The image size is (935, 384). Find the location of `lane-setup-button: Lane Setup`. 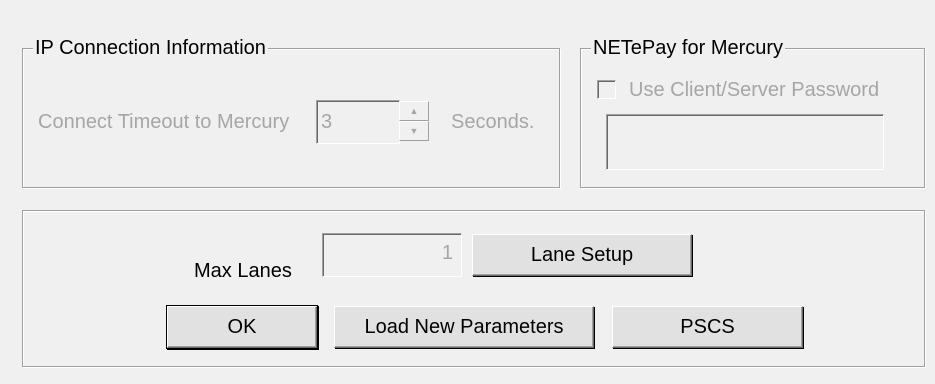

lane-setup-button: Lane Setup is located at coordinates (582, 255).